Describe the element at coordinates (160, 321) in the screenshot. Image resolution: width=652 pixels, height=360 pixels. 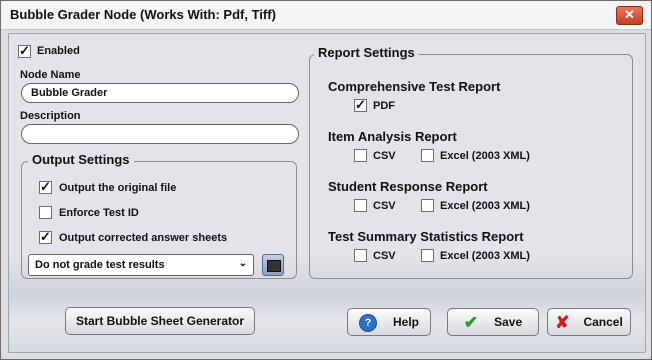
I see `start-bubble-sheet-generator-button: Start Bubble Sheet Generator` at that location.